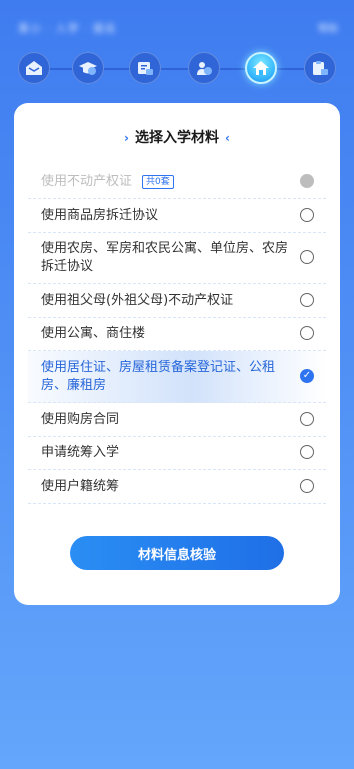  I want to click on option-label: 使用商品房拆迁协议, so click(100, 215).